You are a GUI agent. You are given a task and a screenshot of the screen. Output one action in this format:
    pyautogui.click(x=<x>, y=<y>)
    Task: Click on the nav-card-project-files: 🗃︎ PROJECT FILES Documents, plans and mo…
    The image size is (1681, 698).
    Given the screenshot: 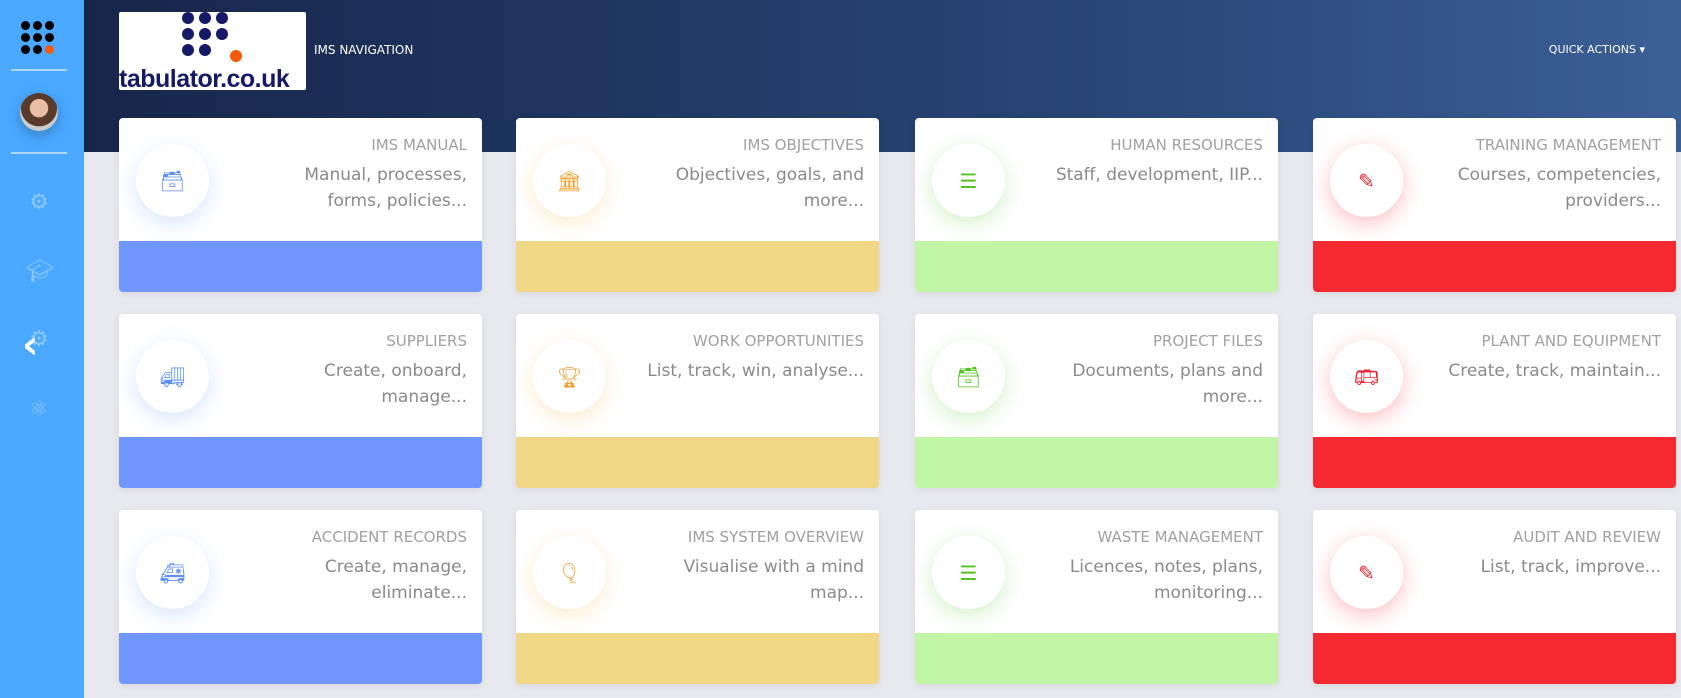 What is the action you would take?
    pyautogui.click(x=1096, y=401)
    